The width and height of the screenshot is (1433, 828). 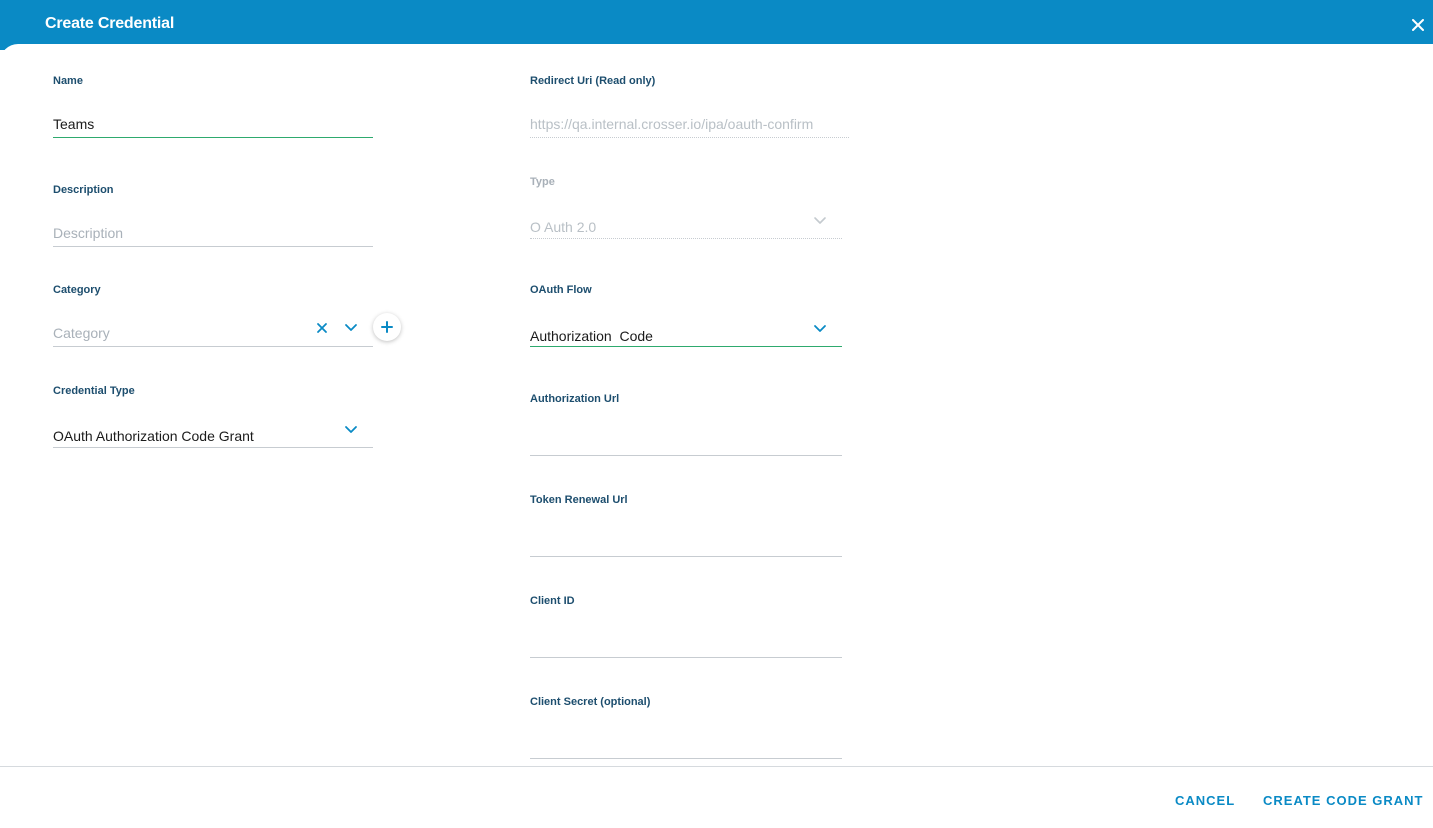 I want to click on close-icon, so click(x=1418, y=25).